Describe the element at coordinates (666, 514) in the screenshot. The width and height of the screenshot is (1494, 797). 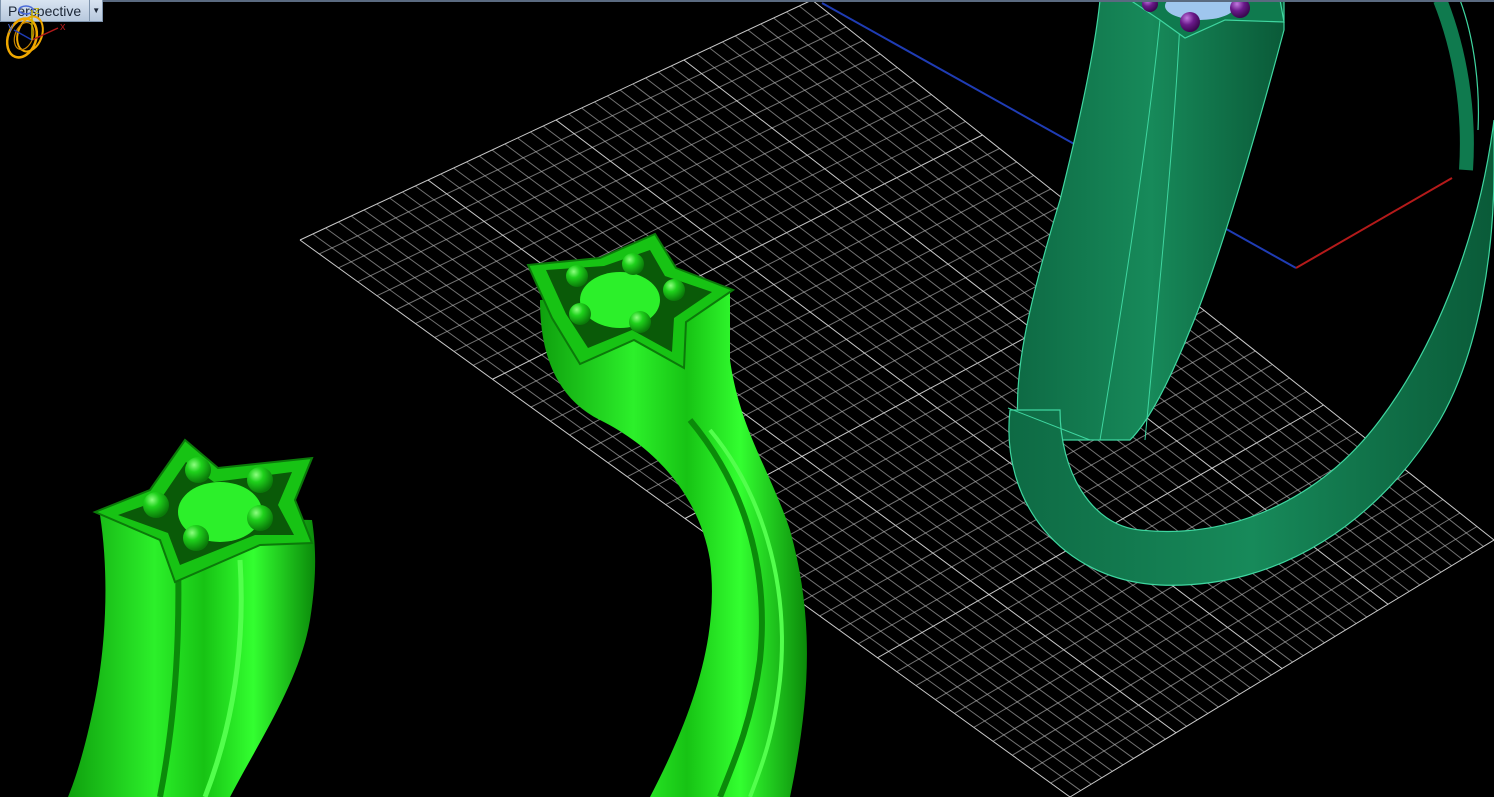
I see `ring-middle` at that location.